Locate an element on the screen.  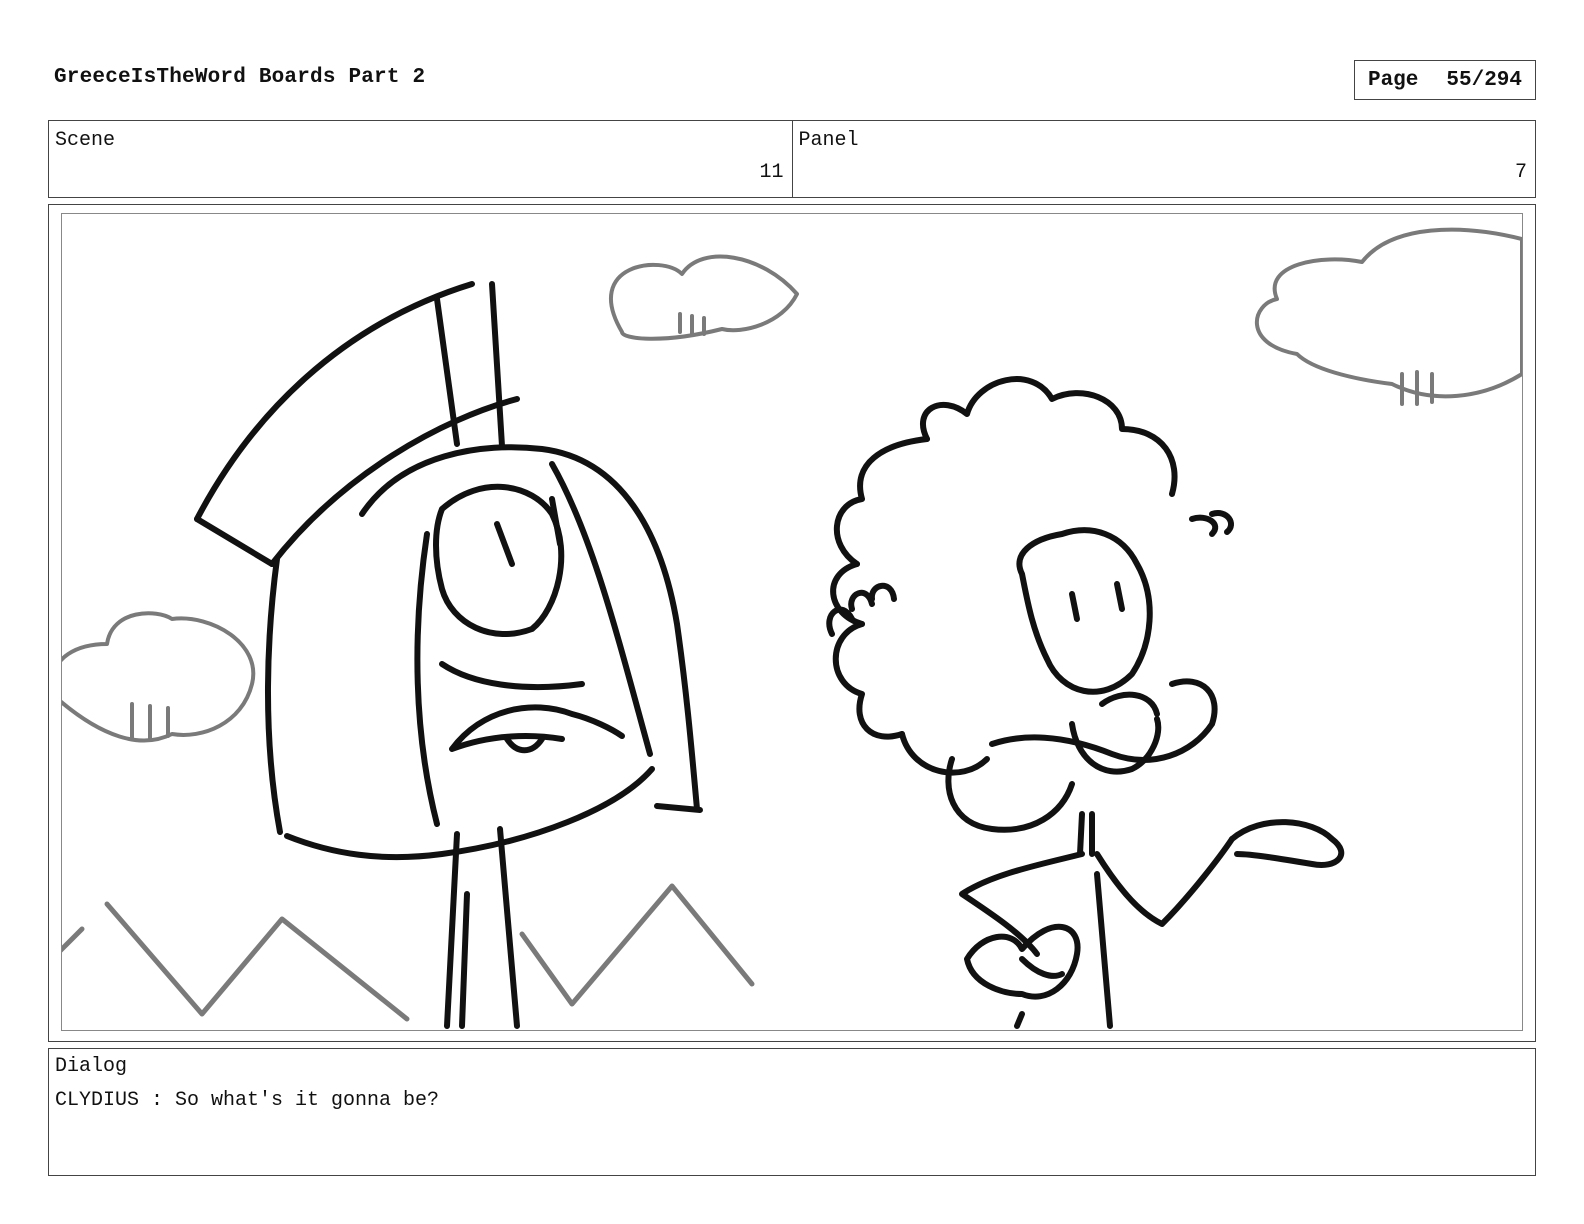
panel-label: Panel is located at coordinates (828, 140).